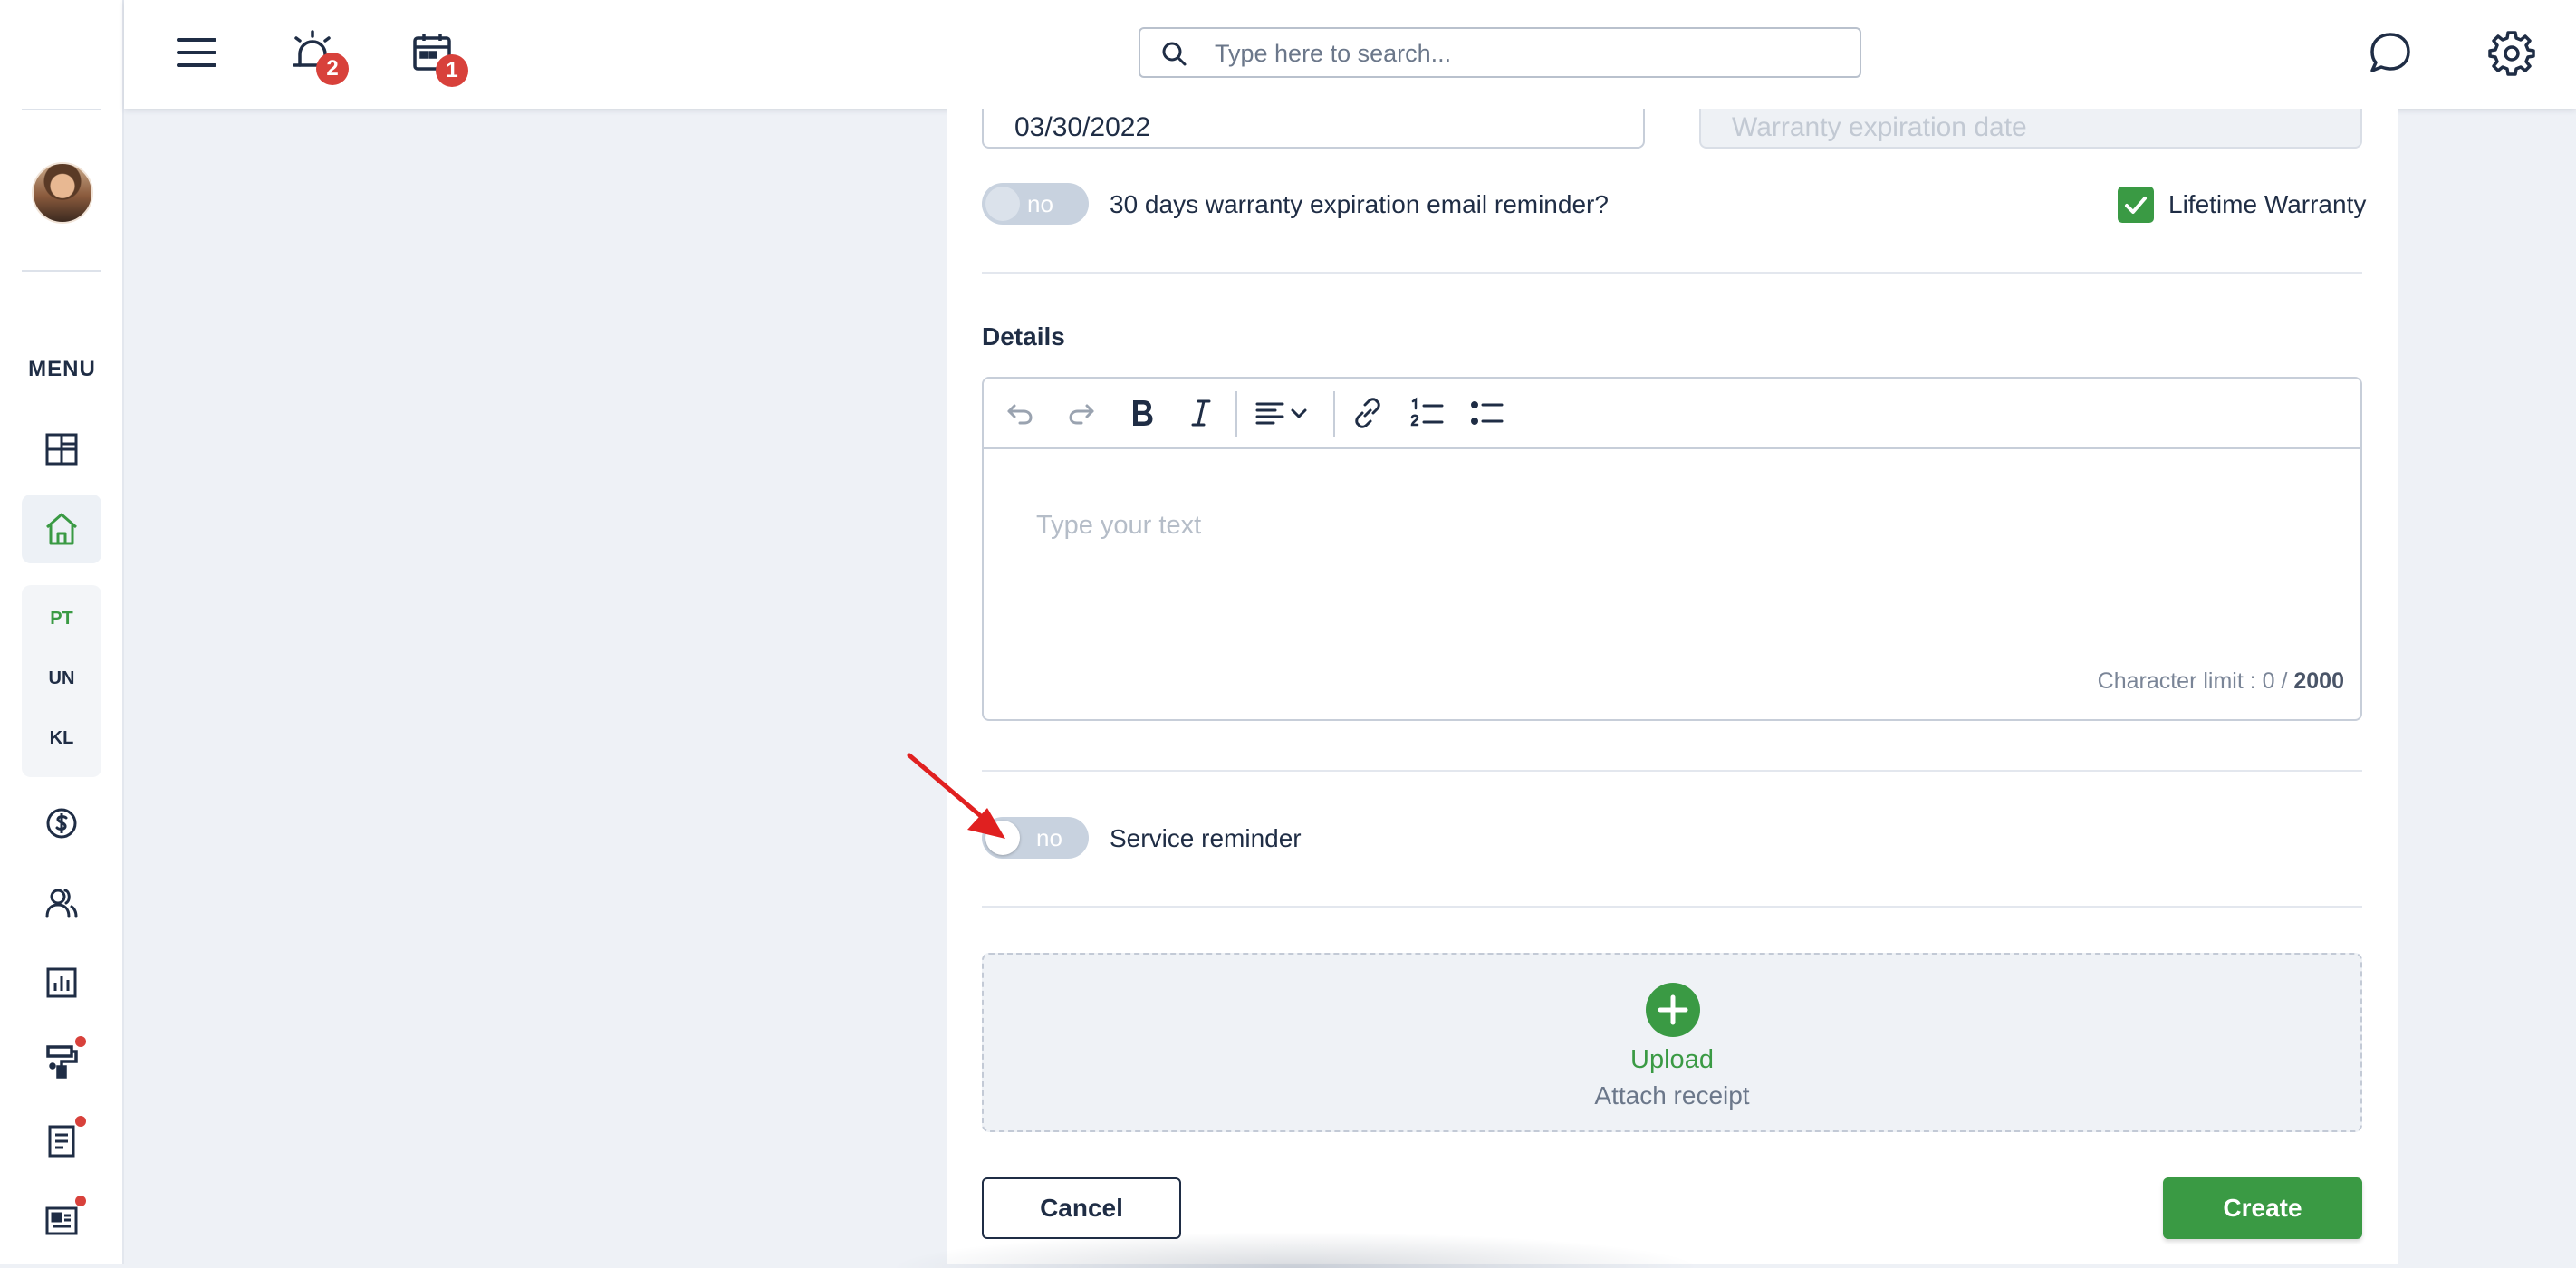 The width and height of the screenshot is (2576, 1268). What do you see at coordinates (1295, 1250) in the screenshot?
I see `scroll-shadow` at bounding box center [1295, 1250].